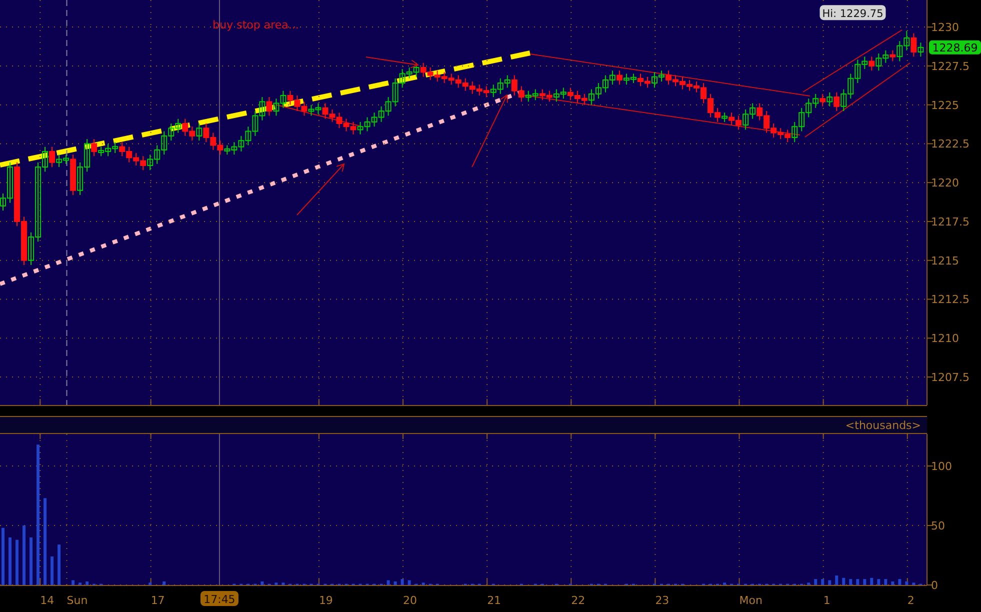 This screenshot has width=981, height=612. Describe the element at coordinates (47, 600) in the screenshot. I see `time-axis-label: 14` at that location.